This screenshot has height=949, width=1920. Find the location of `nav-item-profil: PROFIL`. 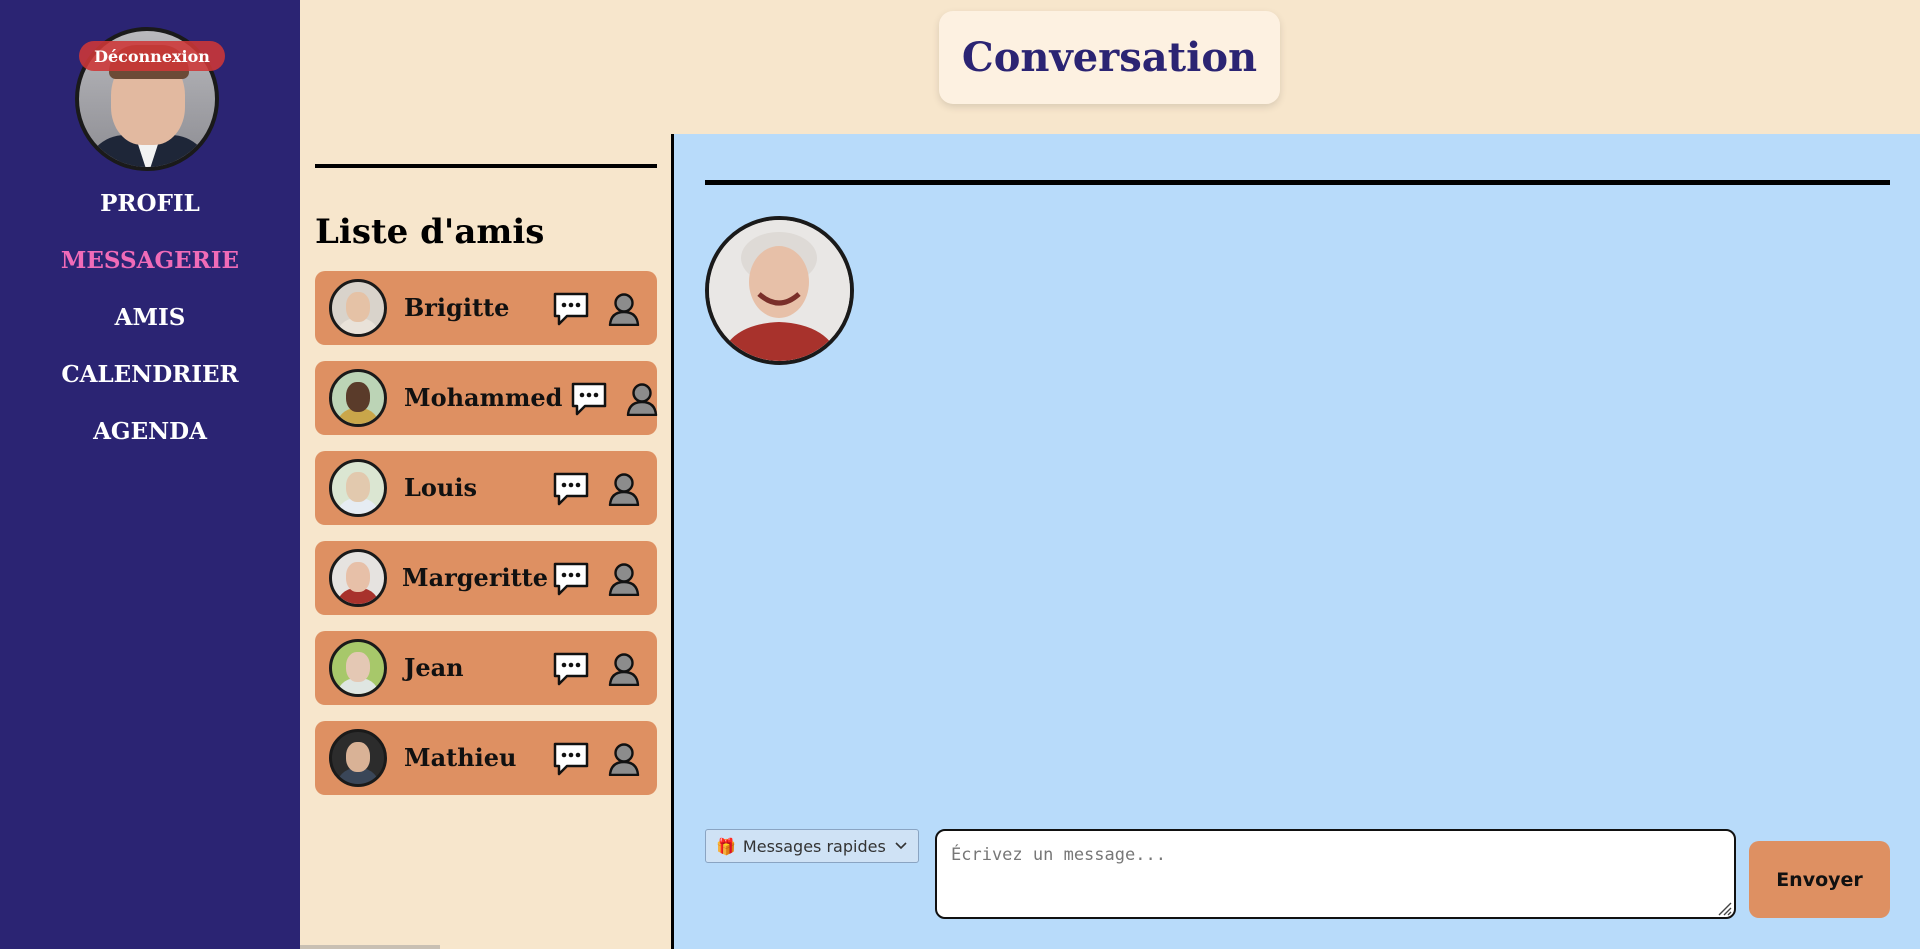

nav-item-profil: PROFIL is located at coordinates (150, 214).